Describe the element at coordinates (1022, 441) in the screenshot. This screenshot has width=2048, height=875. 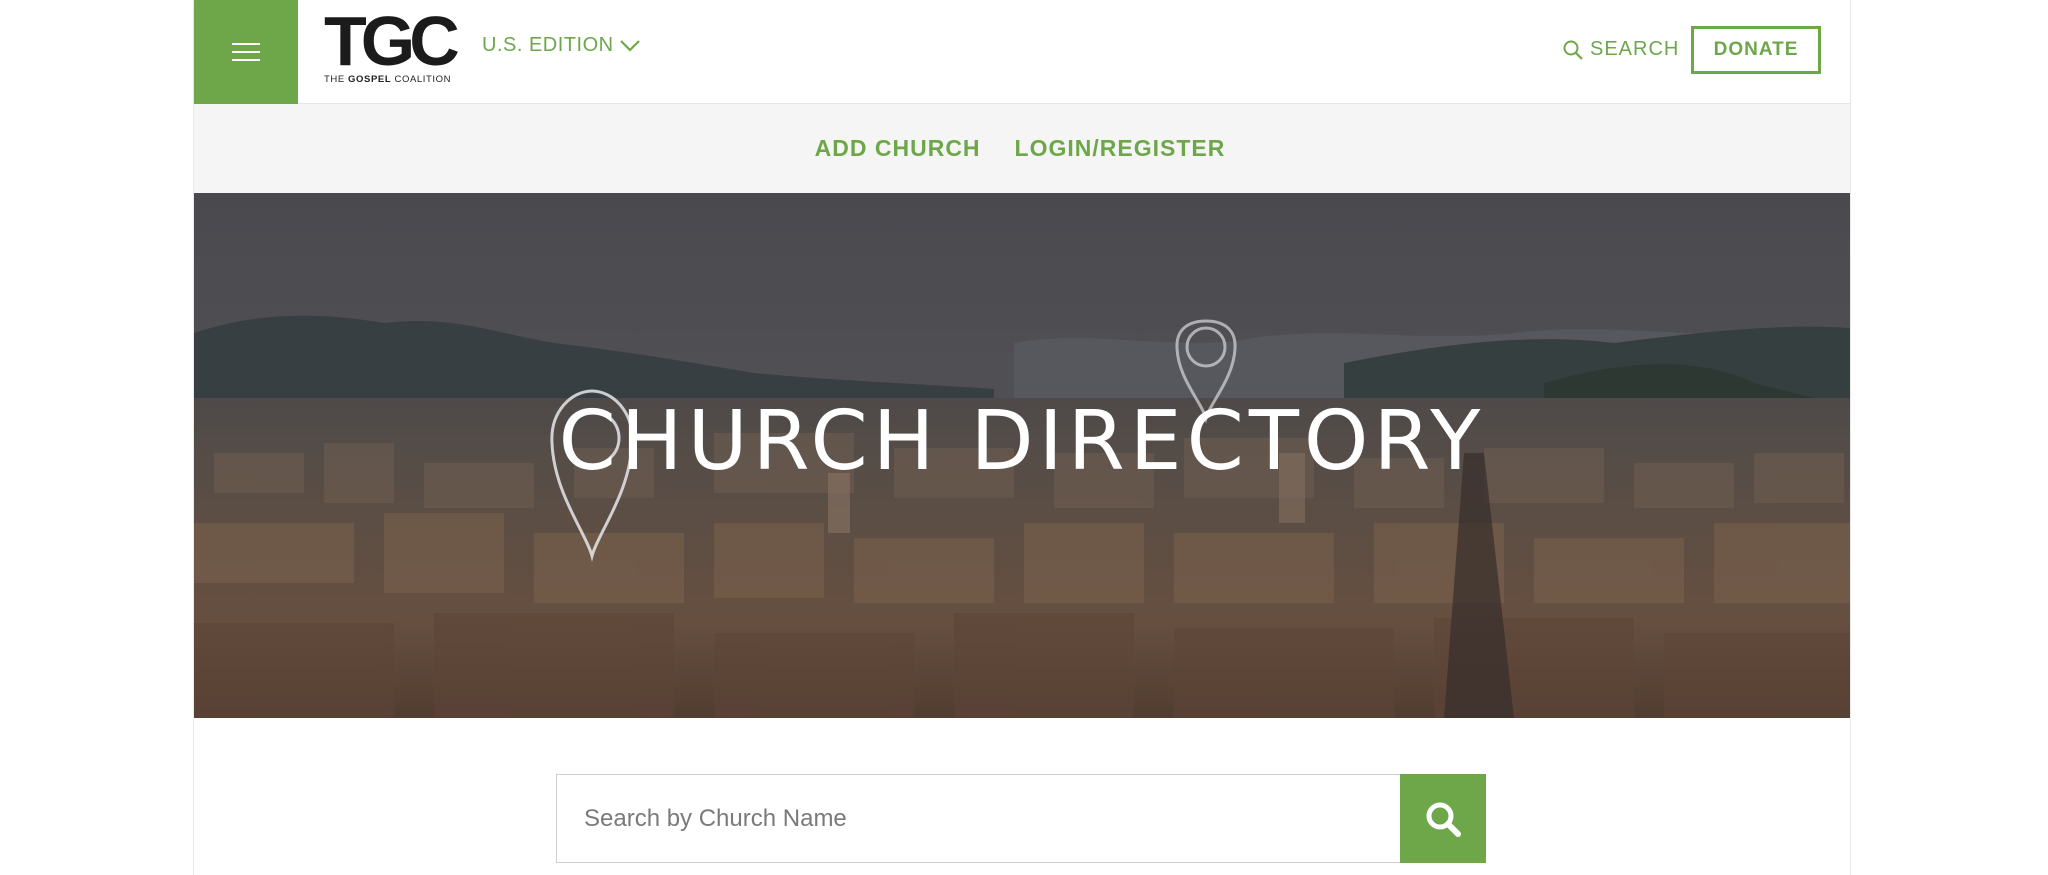
I see `hero-title: CHURCH DIRECTORY` at that location.